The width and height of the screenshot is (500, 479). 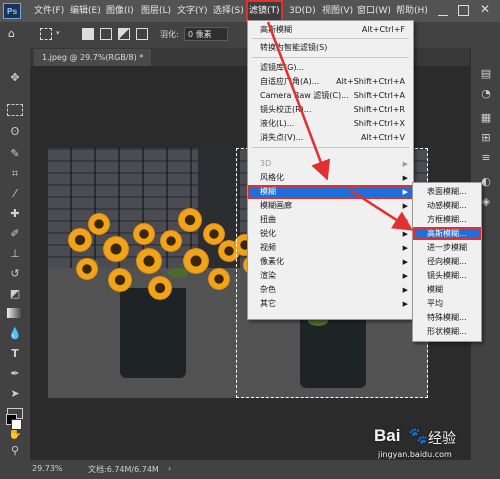 I want to click on watermark-brand-2: 经验, so click(x=442, y=439).